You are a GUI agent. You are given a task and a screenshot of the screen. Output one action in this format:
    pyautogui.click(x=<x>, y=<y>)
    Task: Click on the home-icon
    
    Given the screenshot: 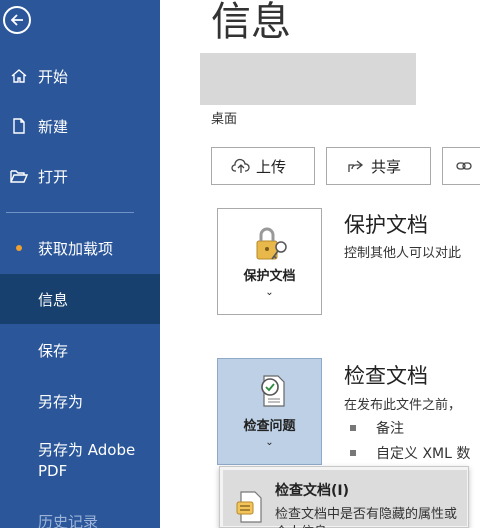 What is the action you would take?
    pyautogui.click(x=19, y=76)
    